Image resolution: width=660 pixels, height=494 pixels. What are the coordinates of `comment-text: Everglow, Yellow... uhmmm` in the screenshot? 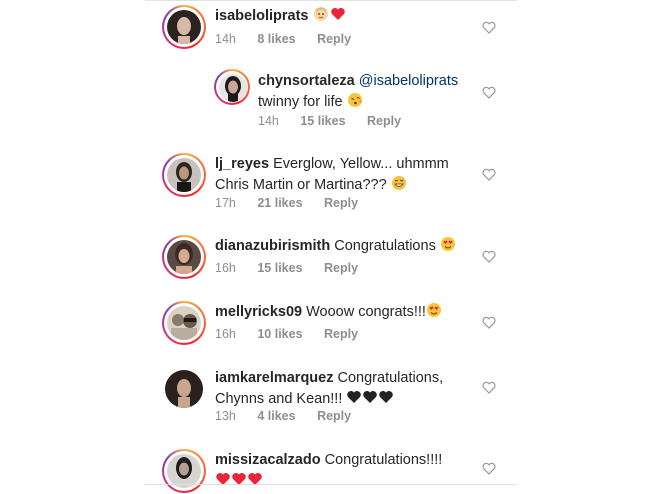 It's located at (361, 164).